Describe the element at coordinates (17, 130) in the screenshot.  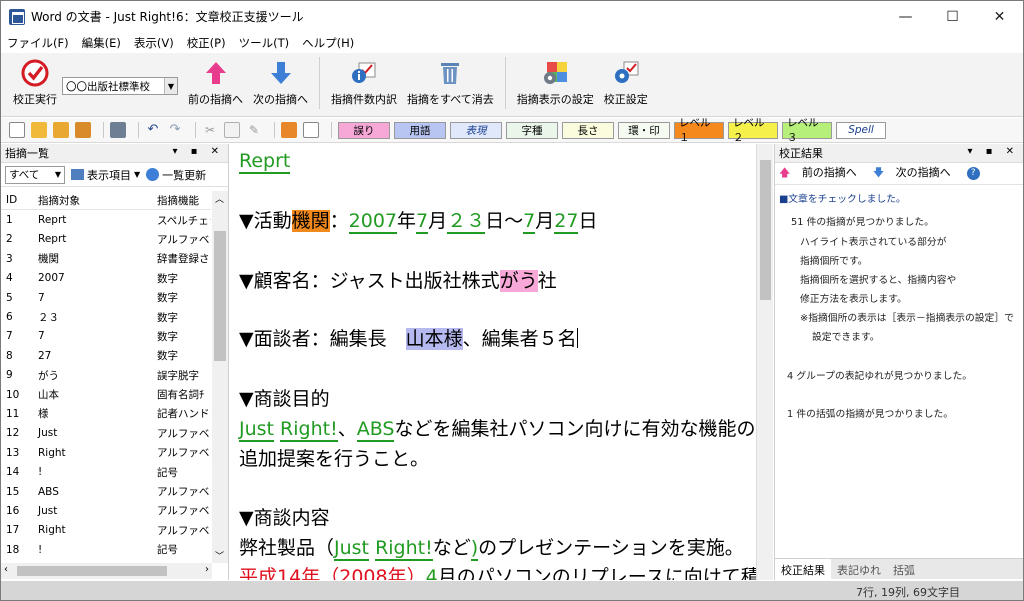
I see `new-document-icon` at that location.